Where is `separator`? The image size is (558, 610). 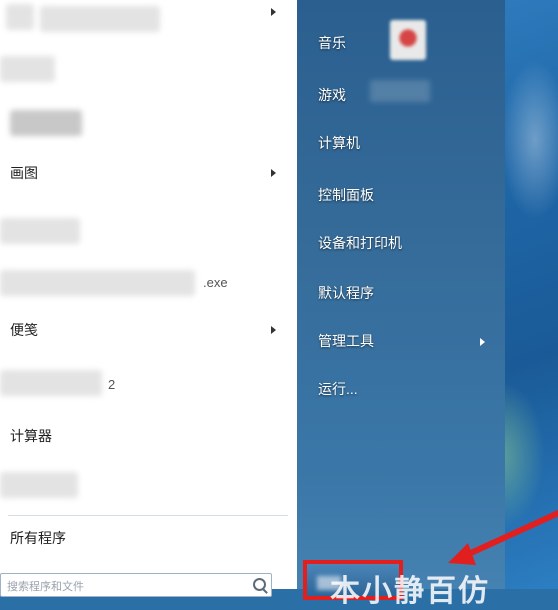
separator is located at coordinates (148, 515).